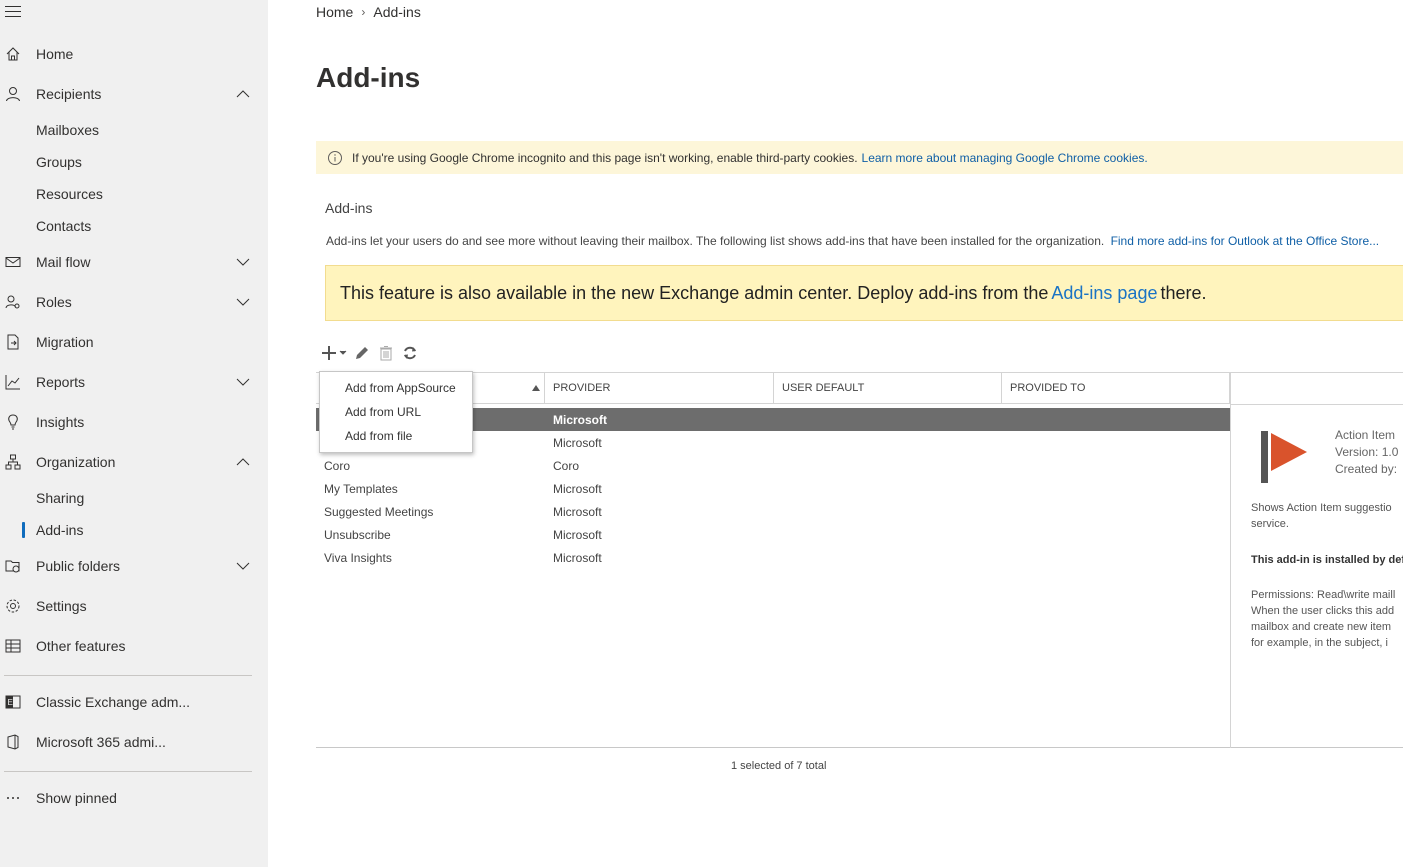  What do you see at coordinates (773, 511) in the screenshot?
I see `table-row: Suggested Meetings Microsoft` at bounding box center [773, 511].